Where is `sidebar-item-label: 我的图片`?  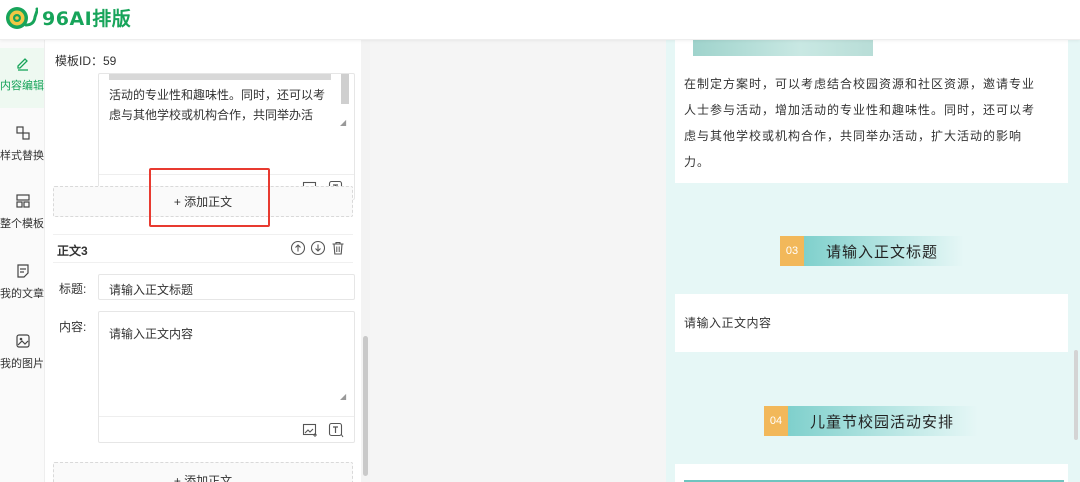
sidebar-item-label: 我的图片 is located at coordinates (22, 364).